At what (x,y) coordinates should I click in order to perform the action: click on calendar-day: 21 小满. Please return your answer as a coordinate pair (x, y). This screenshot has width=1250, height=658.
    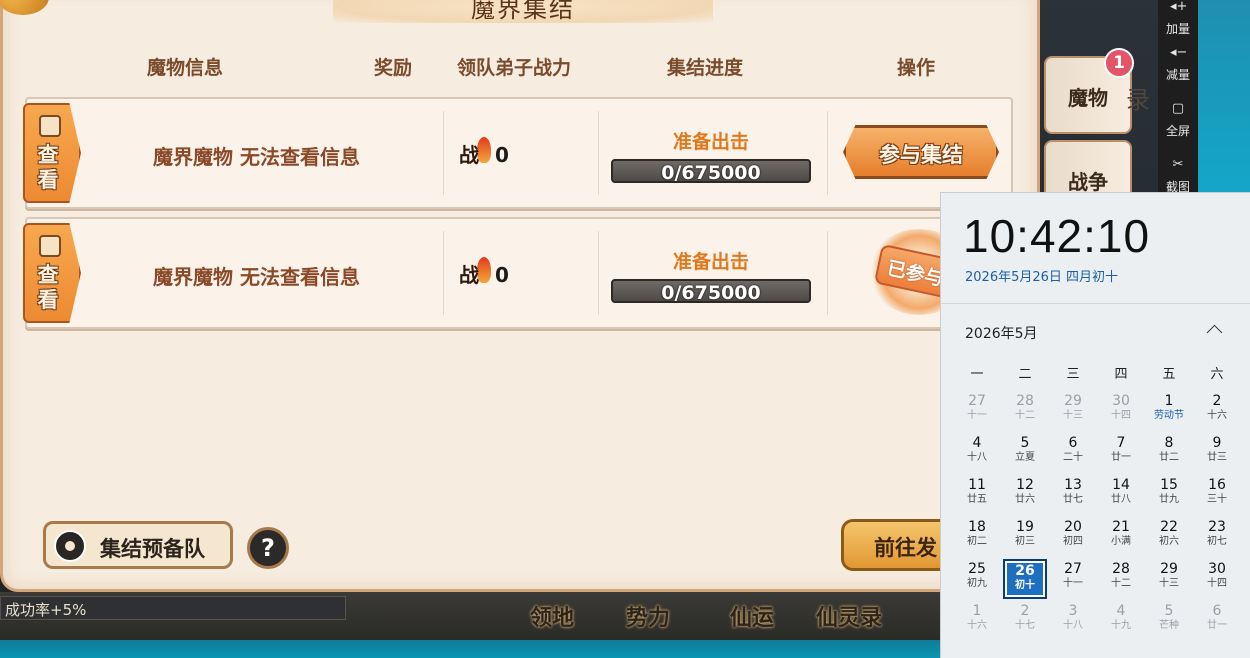
    Looking at the image, I should click on (1121, 537).